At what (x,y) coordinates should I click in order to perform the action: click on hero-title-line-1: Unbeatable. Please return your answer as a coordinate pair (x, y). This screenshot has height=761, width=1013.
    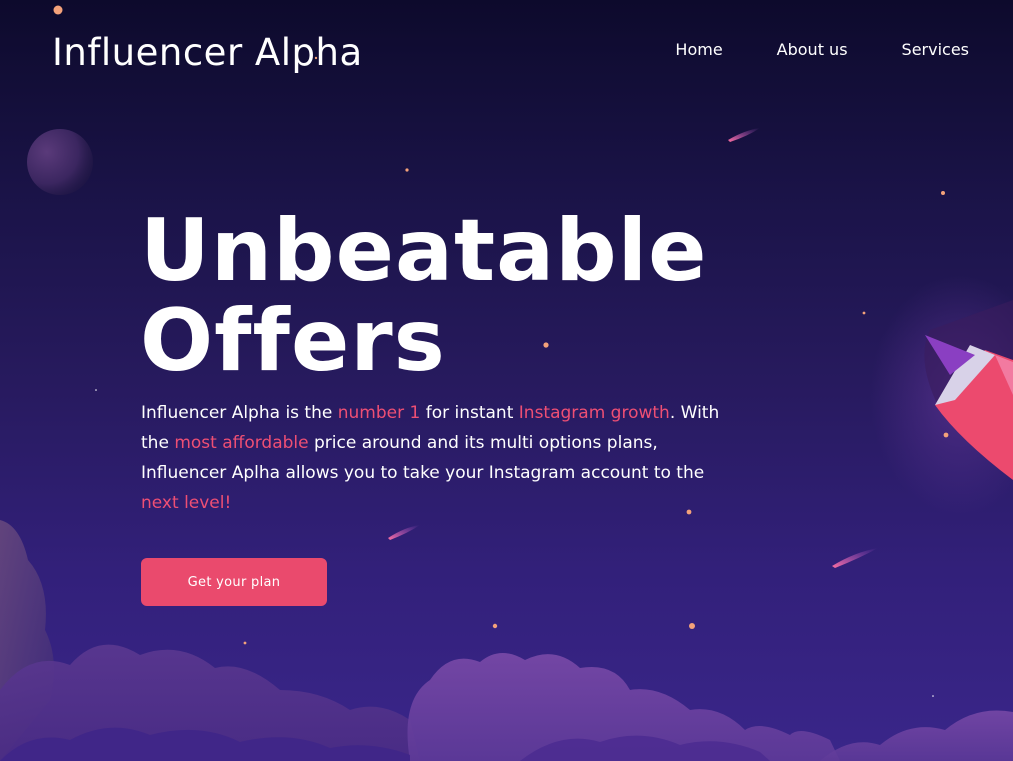
    Looking at the image, I should click on (424, 251).